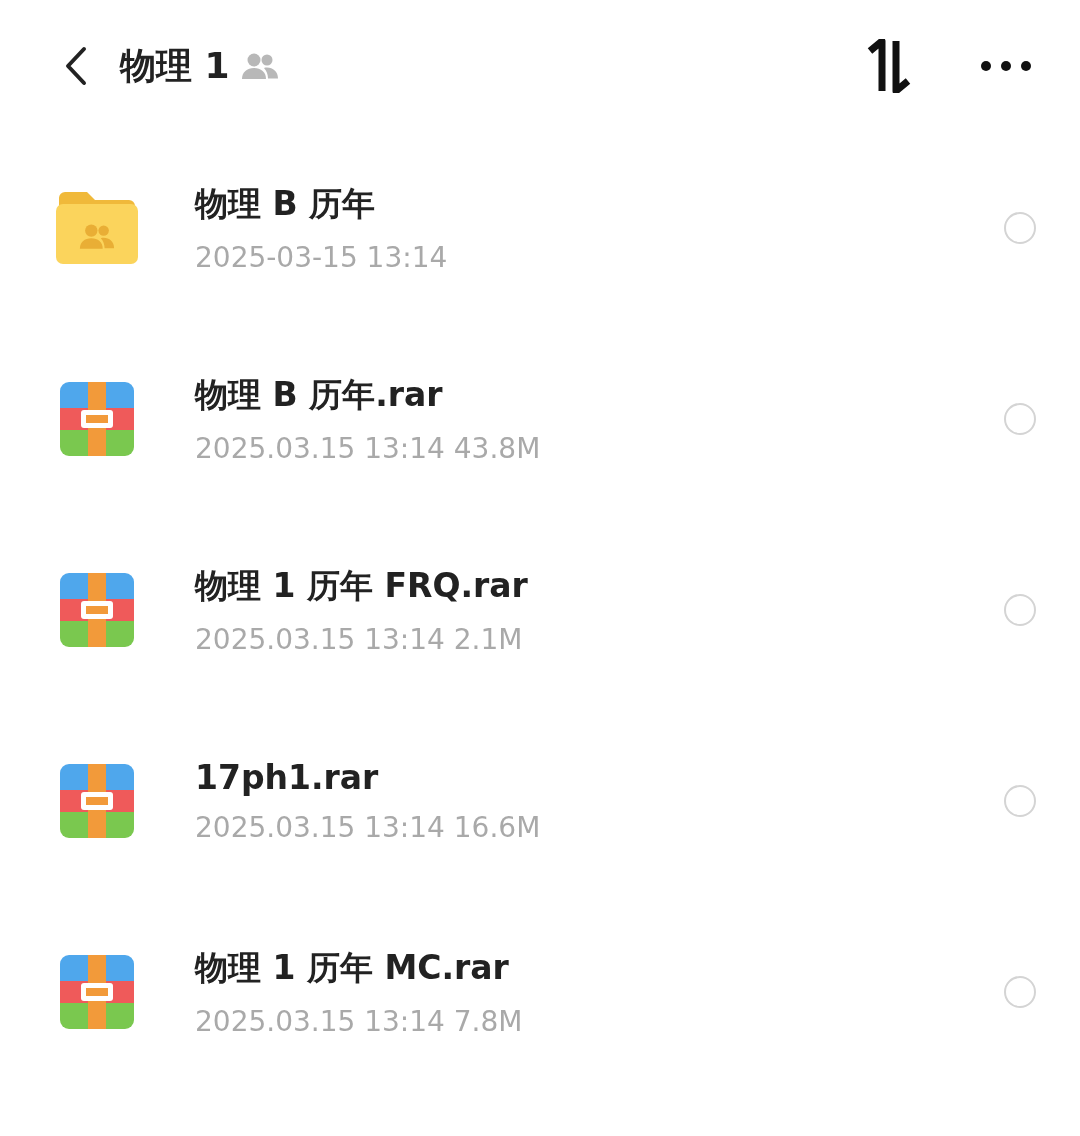 This screenshot has height=1136, width=1080. I want to click on file-meta: 2025-03-15 13:14, so click(322, 257).